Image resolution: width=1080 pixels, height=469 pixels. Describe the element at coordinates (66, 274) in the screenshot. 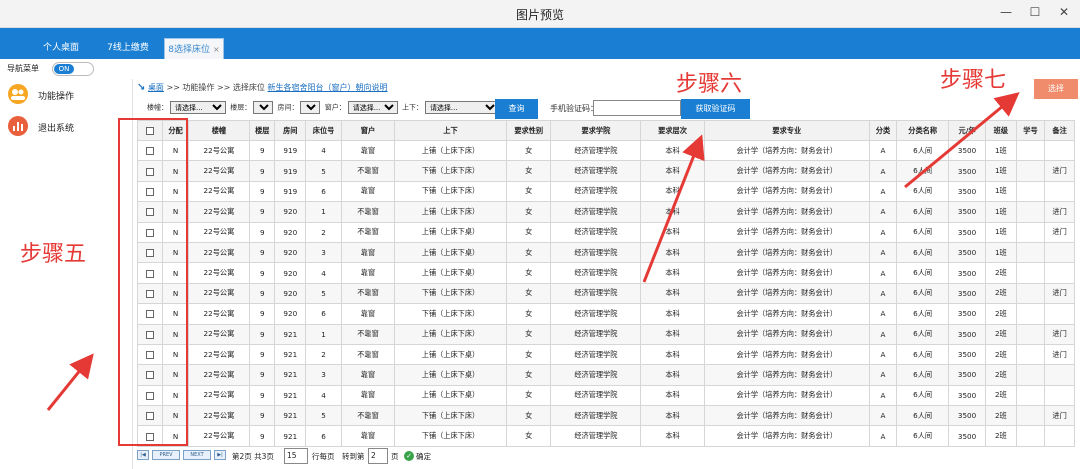

I see `sidebar: 功能操作 退出系统` at that location.